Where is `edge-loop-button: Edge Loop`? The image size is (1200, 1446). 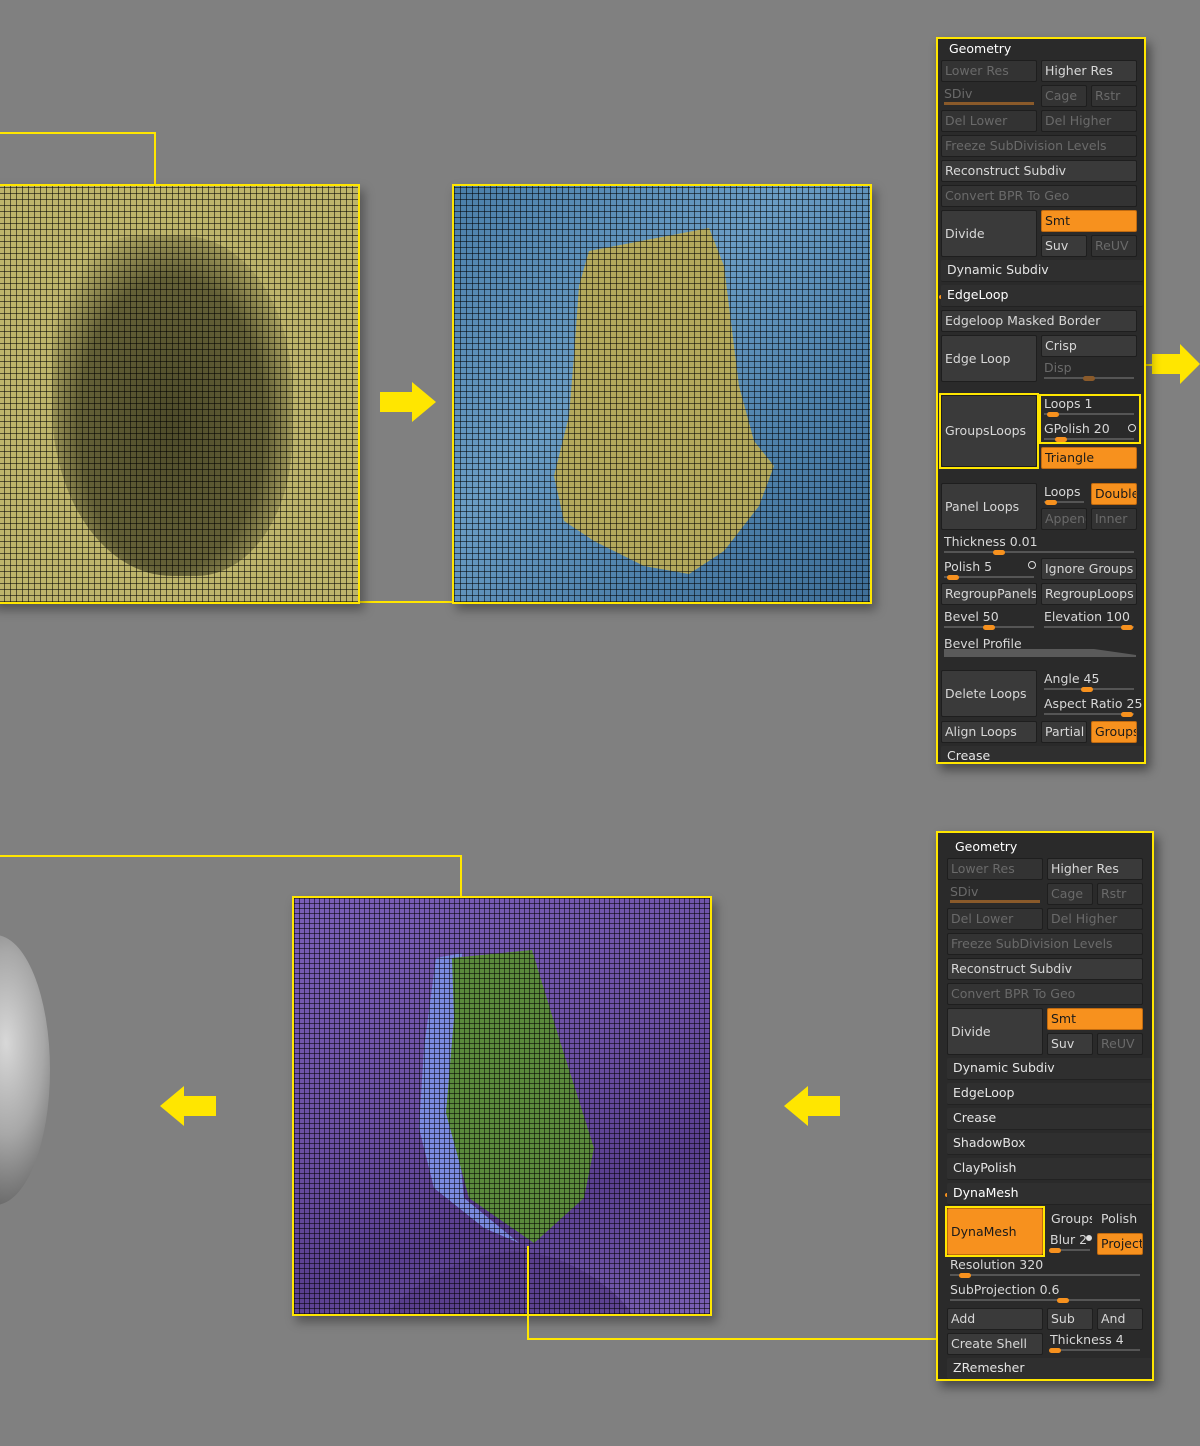
edge-loop-button: Edge Loop is located at coordinates (989, 358).